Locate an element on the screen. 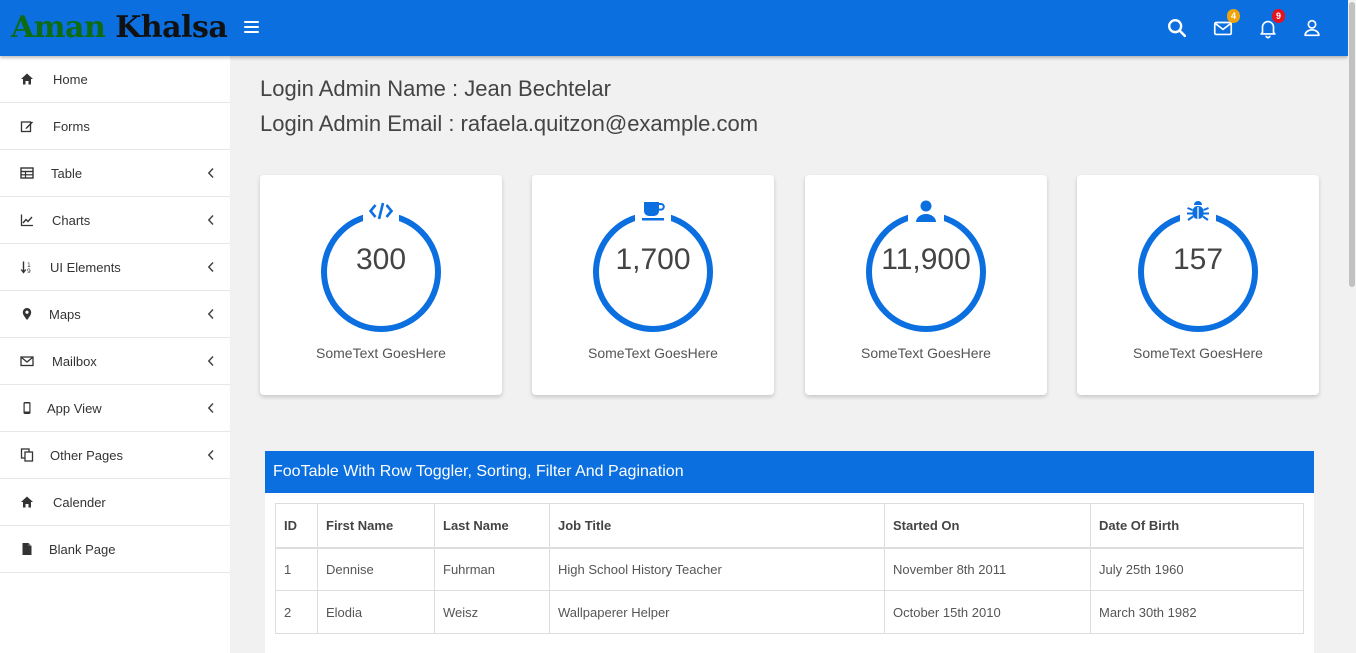 Image resolution: width=1356 pixels, height=653 pixels. sidebar-item-calender: Calender is located at coordinates (115, 502).